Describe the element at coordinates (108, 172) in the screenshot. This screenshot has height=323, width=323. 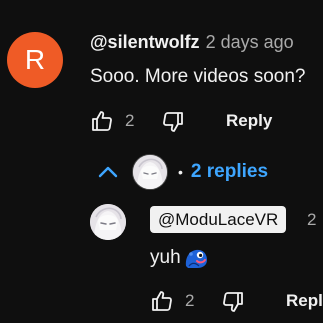
I see `chevron-up-icon` at that location.